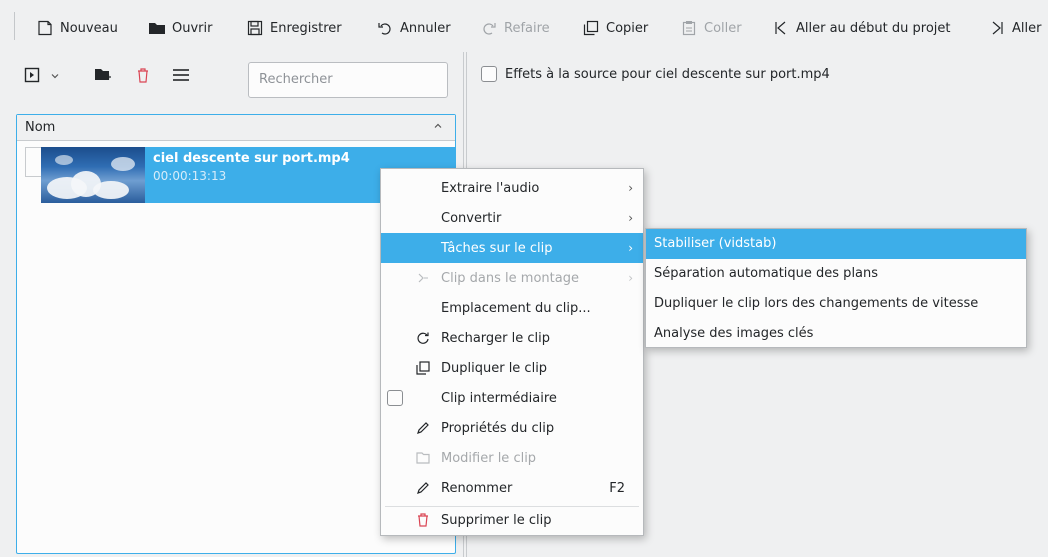  What do you see at coordinates (423, 458) in the screenshot?
I see `folder-icon` at bounding box center [423, 458].